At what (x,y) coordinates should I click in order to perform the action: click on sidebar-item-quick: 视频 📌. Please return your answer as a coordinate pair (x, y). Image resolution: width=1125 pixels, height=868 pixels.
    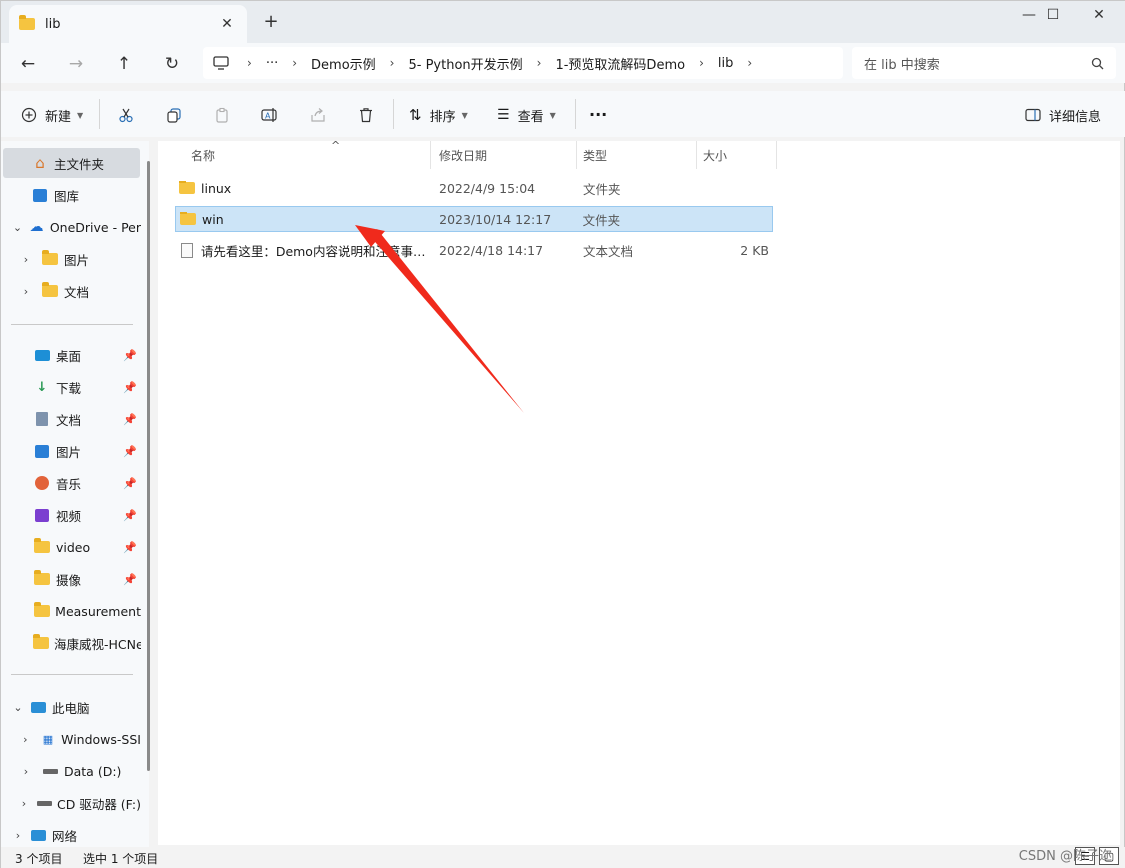
    Looking at the image, I should click on (71, 515).